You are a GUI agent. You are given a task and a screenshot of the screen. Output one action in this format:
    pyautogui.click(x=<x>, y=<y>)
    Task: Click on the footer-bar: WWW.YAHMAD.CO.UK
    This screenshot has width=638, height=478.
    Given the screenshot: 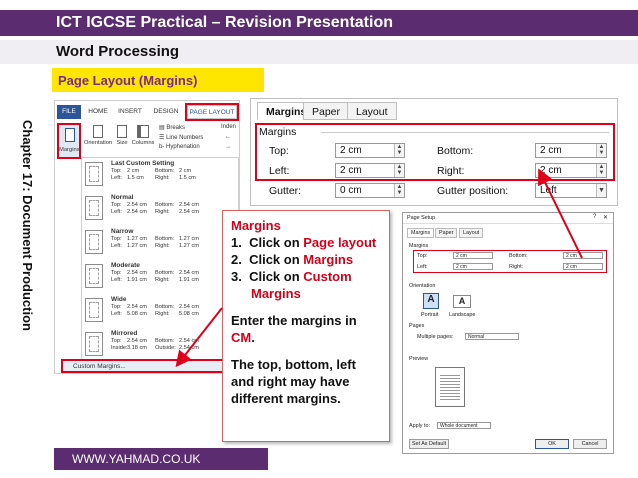 What is the action you would take?
    pyautogui.click(x=161, y=459)
    